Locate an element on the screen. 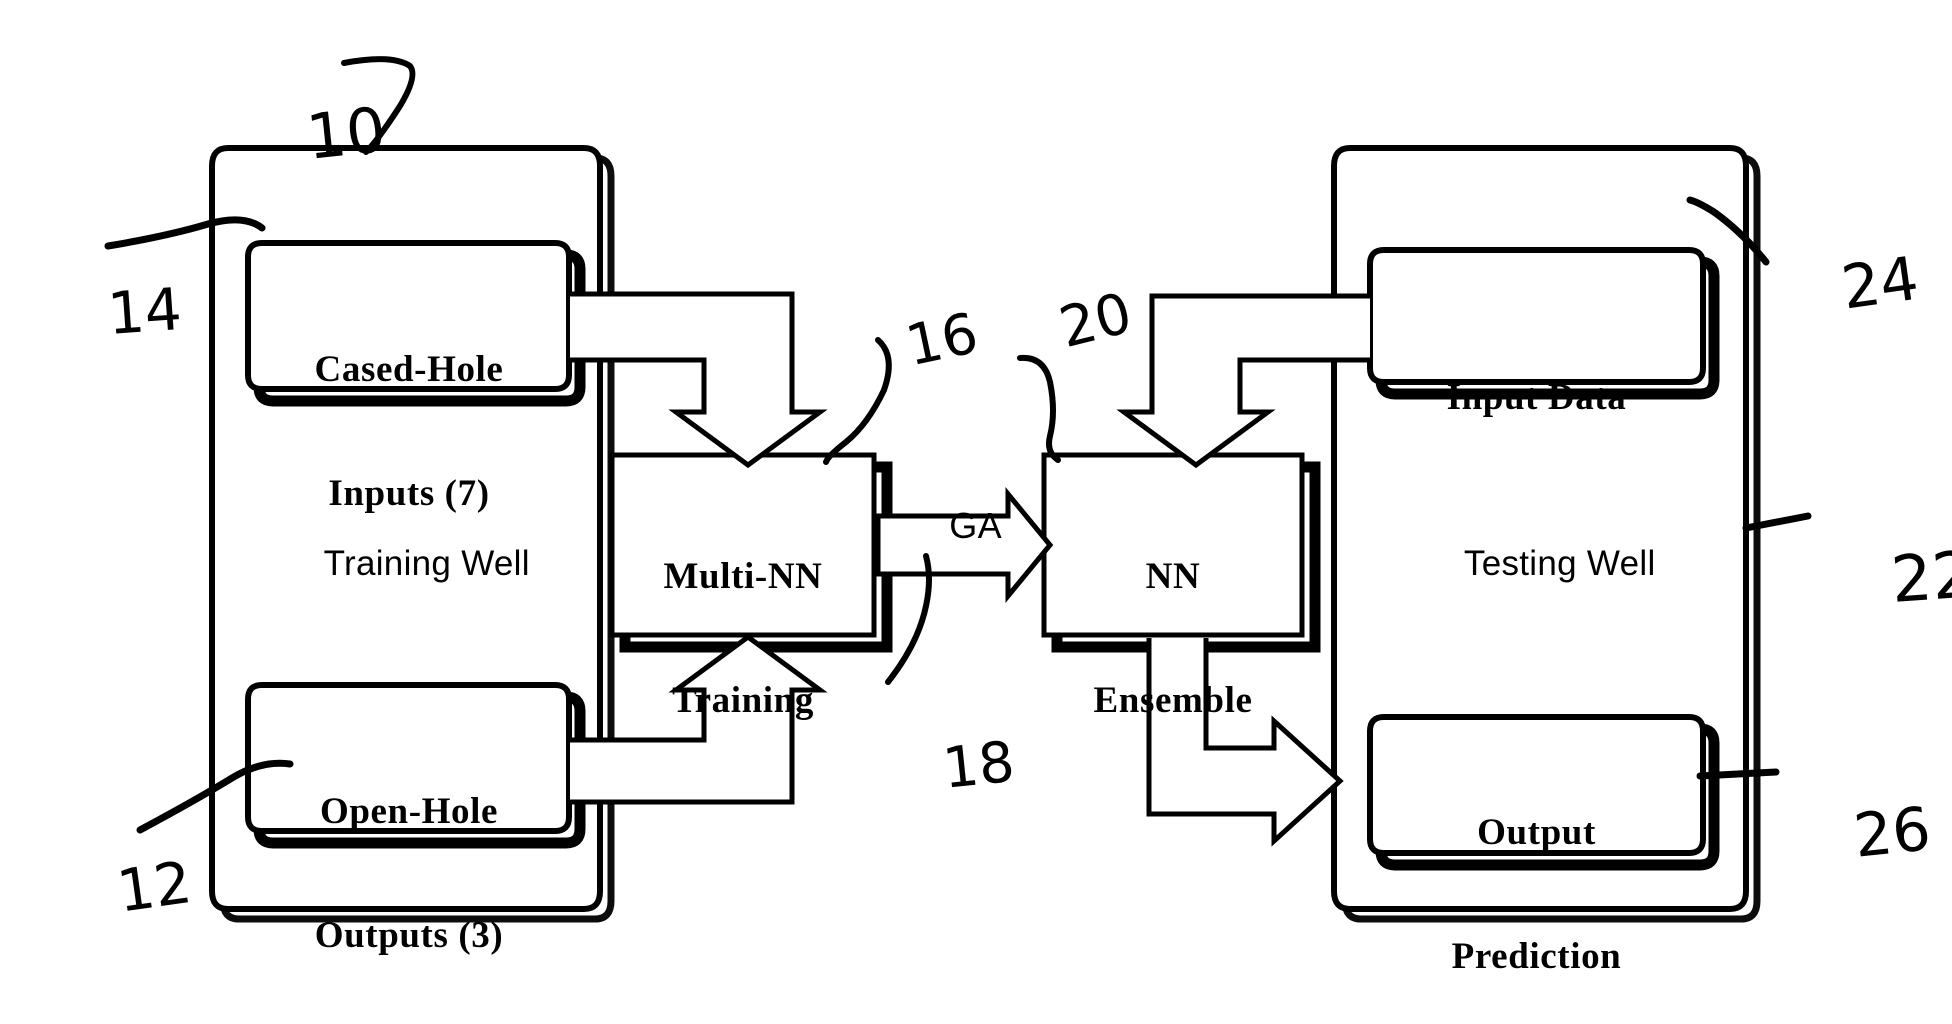 The height and width of the screenshot is (1024, 1952). output-prediction-box is located at coordinates (1543, 792).